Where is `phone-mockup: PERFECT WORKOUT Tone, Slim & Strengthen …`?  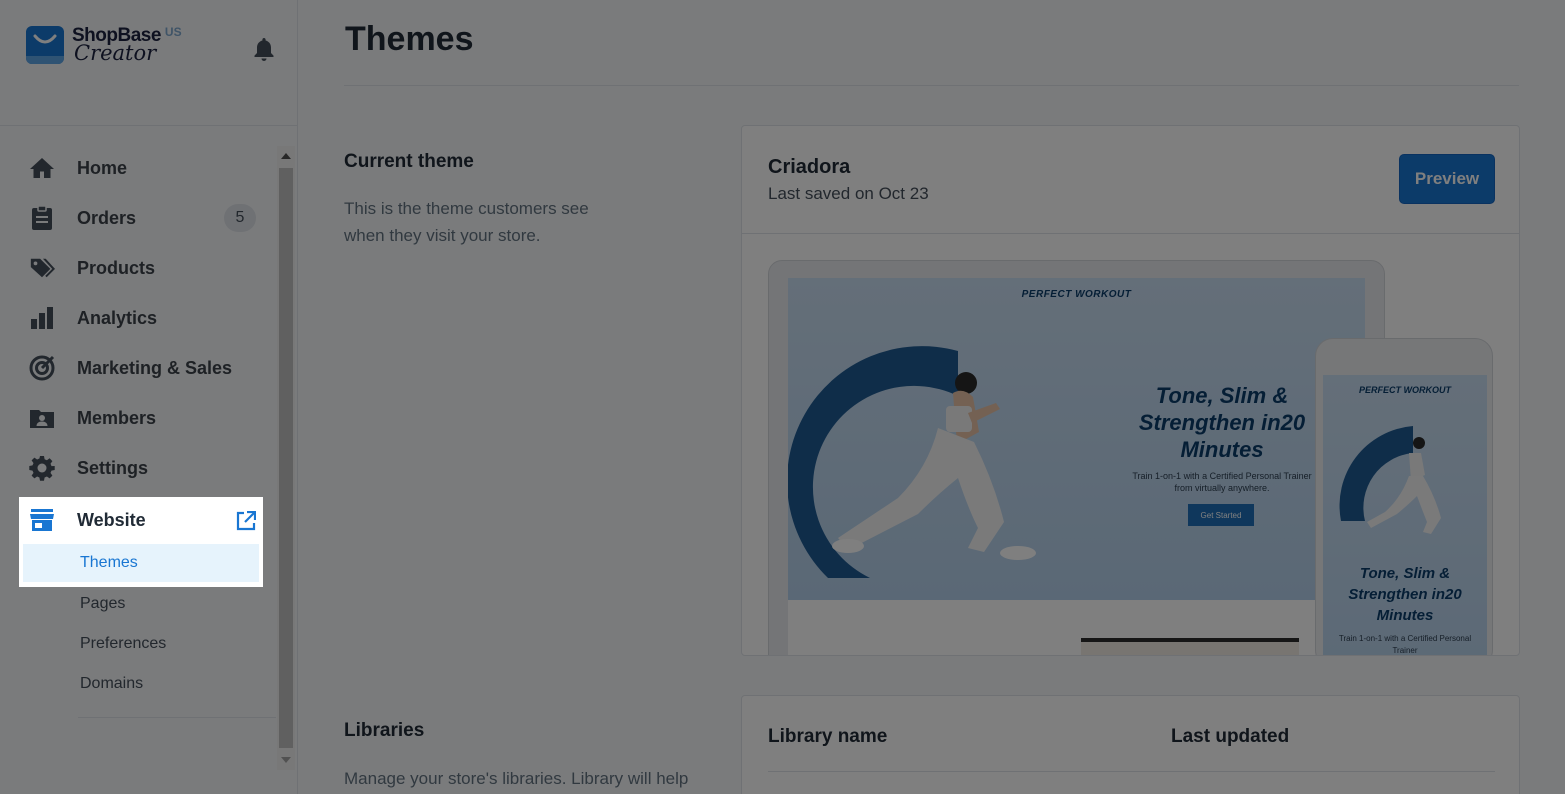
phone-mockup: PERFECT WORKOUT Tone, Slim & Strengthen … is located at coordinates (1404, 496).